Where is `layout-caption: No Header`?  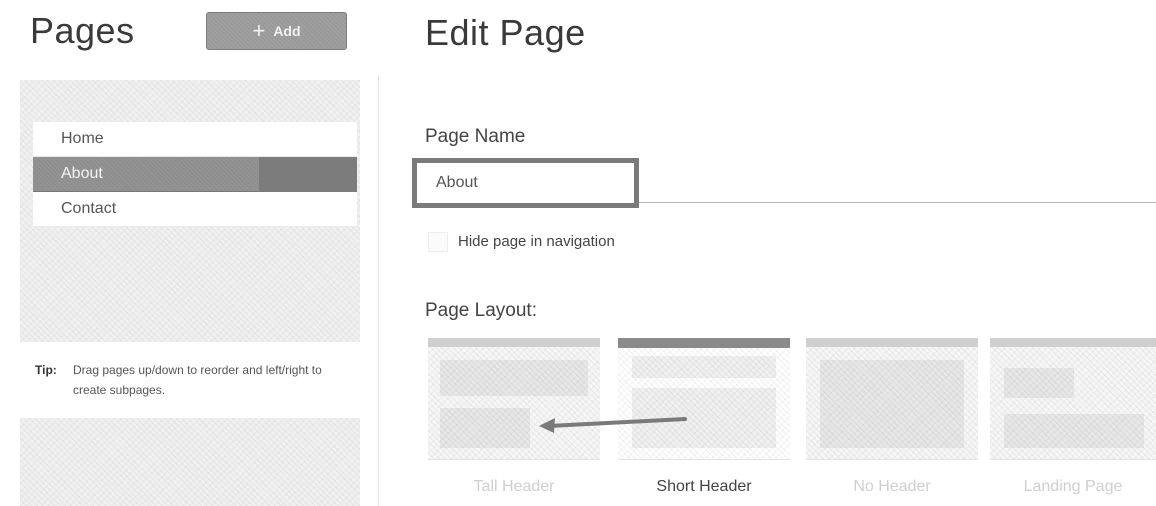
layout-caption: No Header is located at coordinates (892, 486).